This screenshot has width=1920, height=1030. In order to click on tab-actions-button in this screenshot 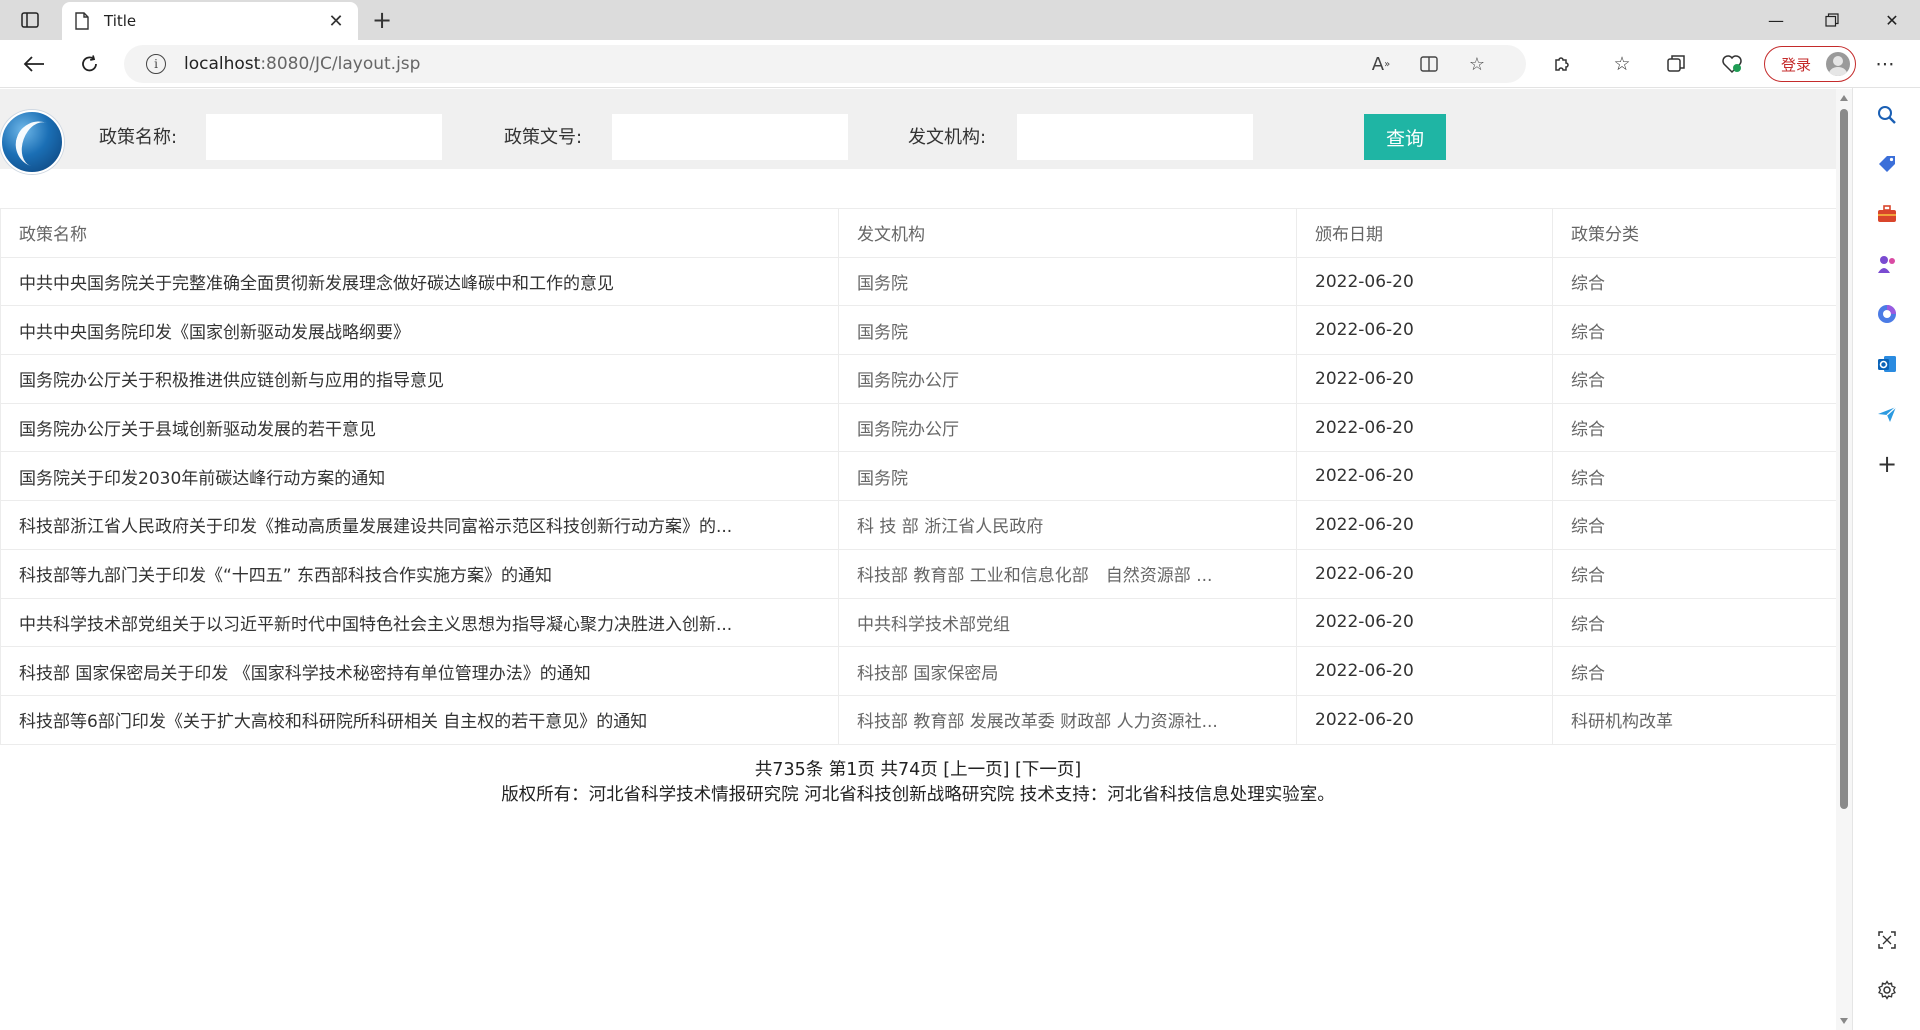, I will do `click(30, 20)`.